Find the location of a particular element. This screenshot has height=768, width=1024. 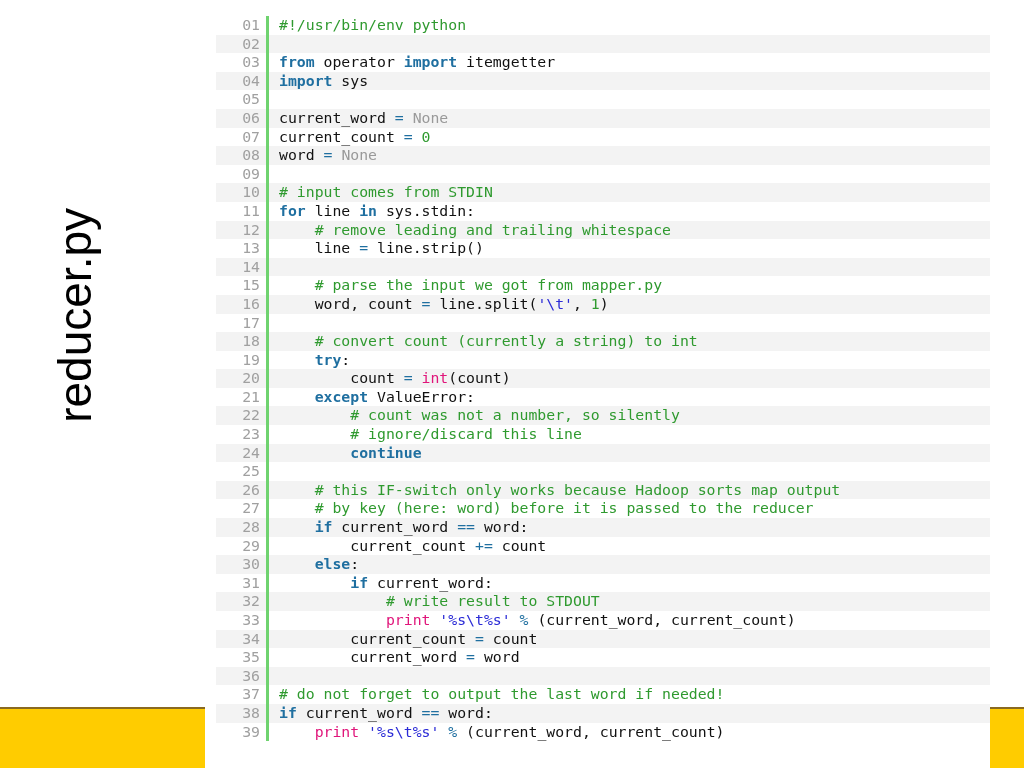

line-number: 02 is located at coordinates (242, 44).